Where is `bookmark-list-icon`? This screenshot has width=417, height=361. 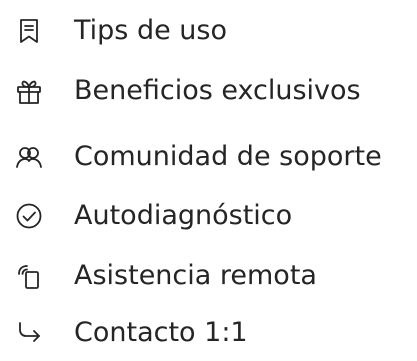
bookmark-list-icon is located at coordinates (29, 31).